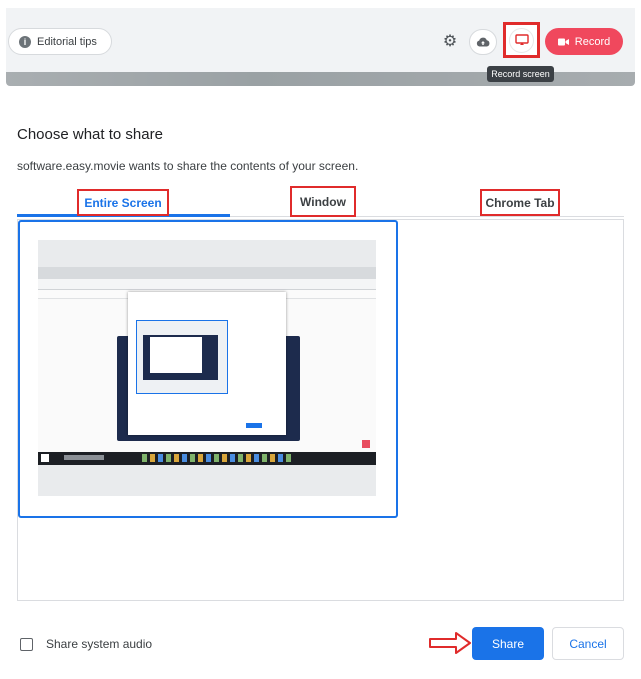  I want to click on thumbnail-record-badge, so click(366, 444).